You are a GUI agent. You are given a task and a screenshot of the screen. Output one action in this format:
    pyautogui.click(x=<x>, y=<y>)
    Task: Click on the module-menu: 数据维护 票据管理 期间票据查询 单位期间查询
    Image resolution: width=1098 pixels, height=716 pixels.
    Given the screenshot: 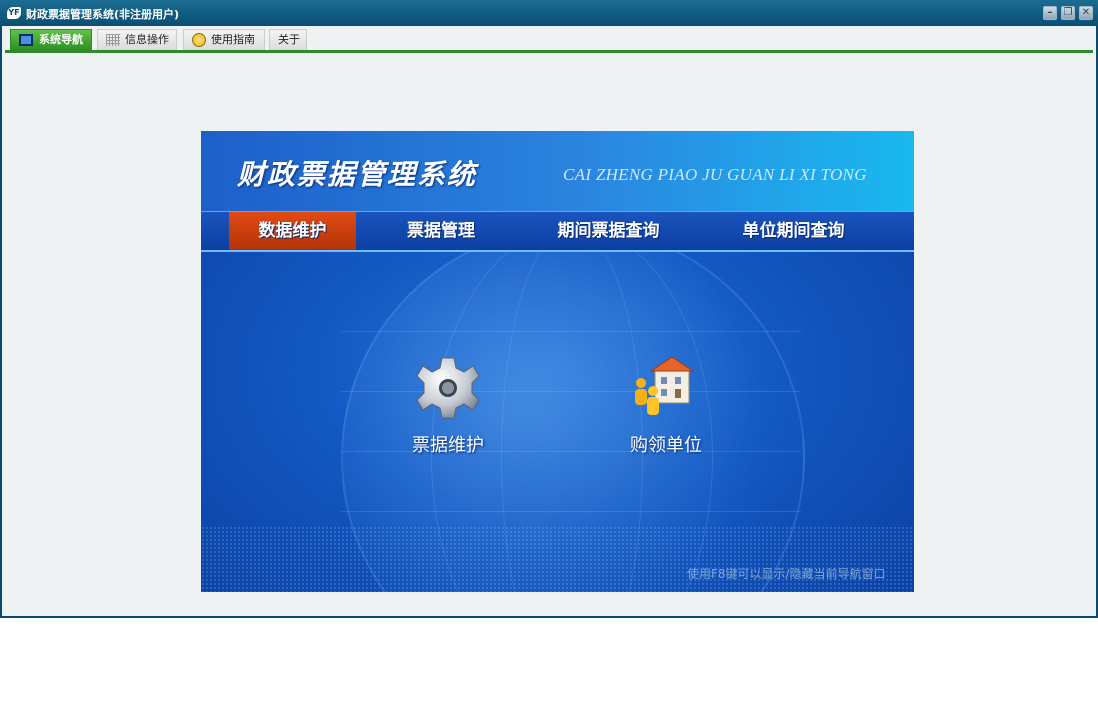 What is the action you would take?
    pyautogui.click(x=557, y=231)
    